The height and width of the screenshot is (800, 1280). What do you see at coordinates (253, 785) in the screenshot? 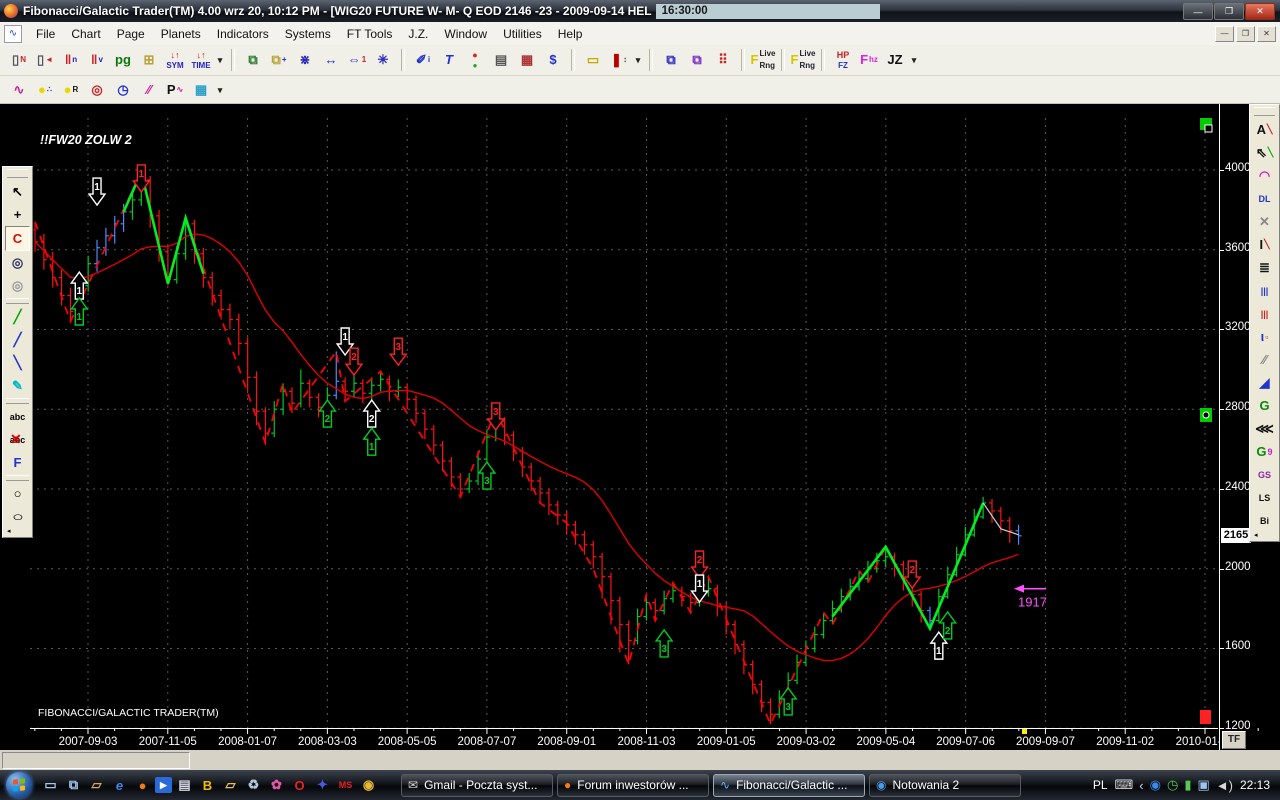
I see `recycle-bin-icon: ♻` at bounding box center [253, 785].